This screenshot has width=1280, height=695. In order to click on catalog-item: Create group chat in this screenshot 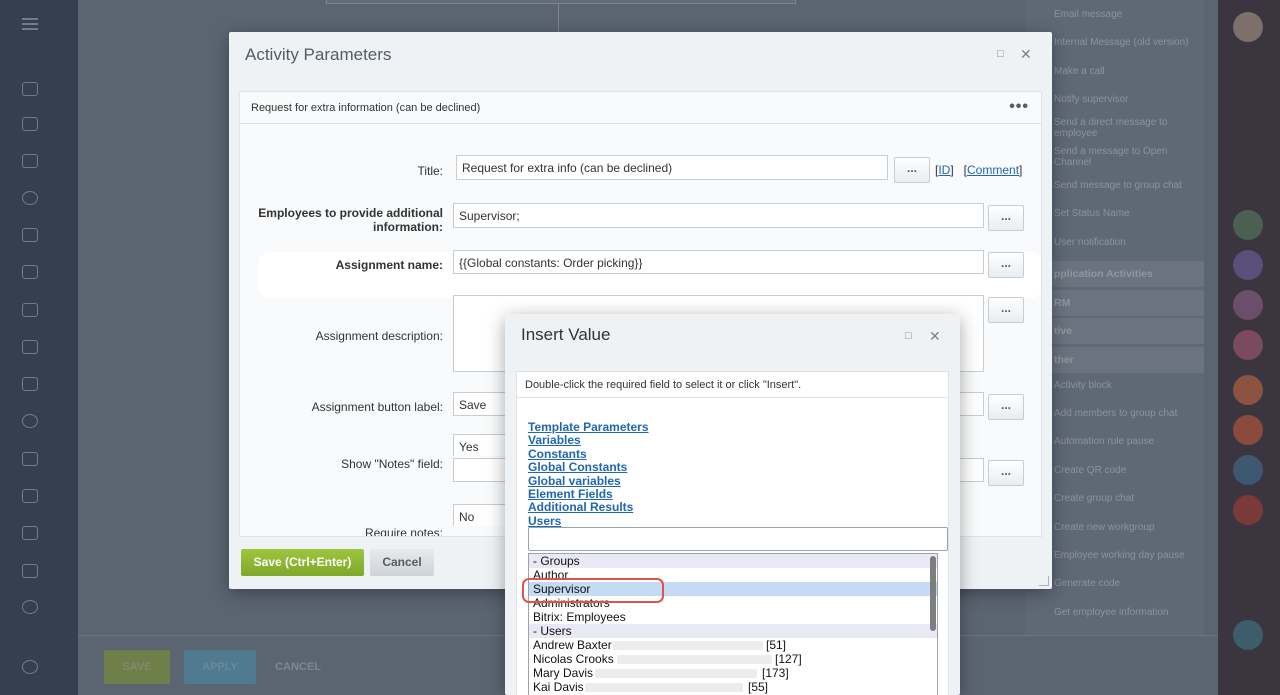, I will do `click(1127, 498)`.